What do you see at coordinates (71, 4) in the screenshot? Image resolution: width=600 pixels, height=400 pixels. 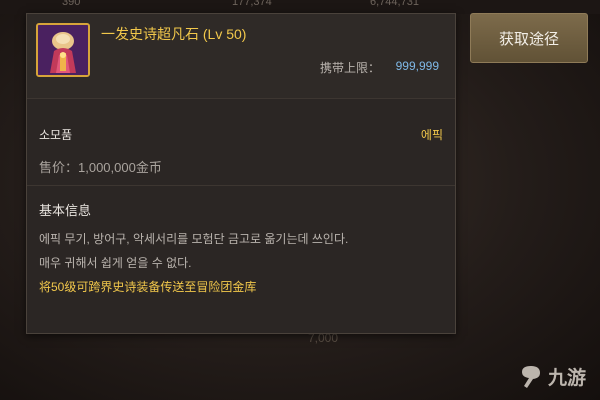 I see `background-number: 390` at bounding box center [71, 4].